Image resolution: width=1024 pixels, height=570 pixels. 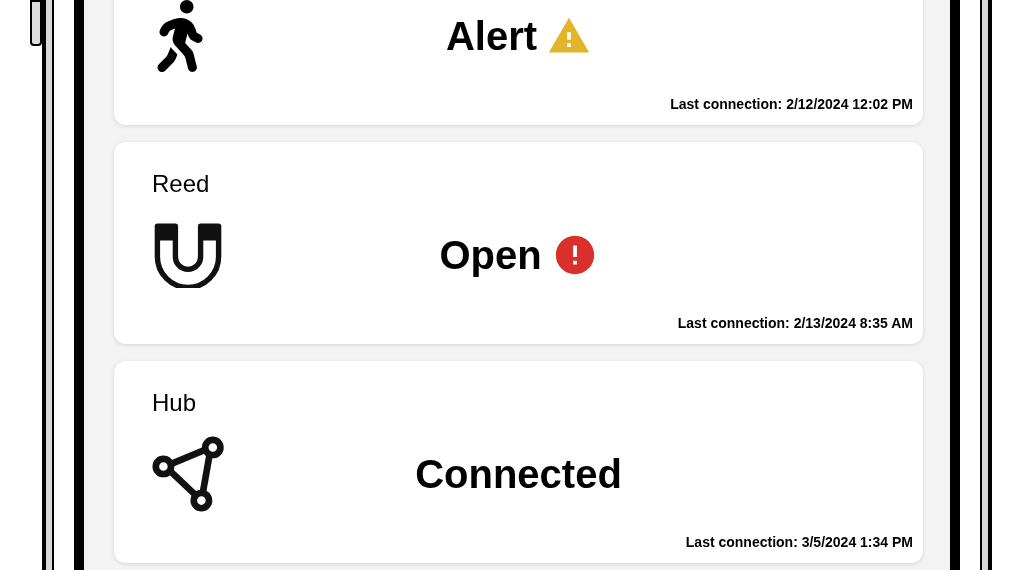 What do you see at coordinates (795, 323) in the screenshot?
I see `last-connection-text: Last connection: 2/13/2024 8:35 AM` at bounding box center [795, 323].